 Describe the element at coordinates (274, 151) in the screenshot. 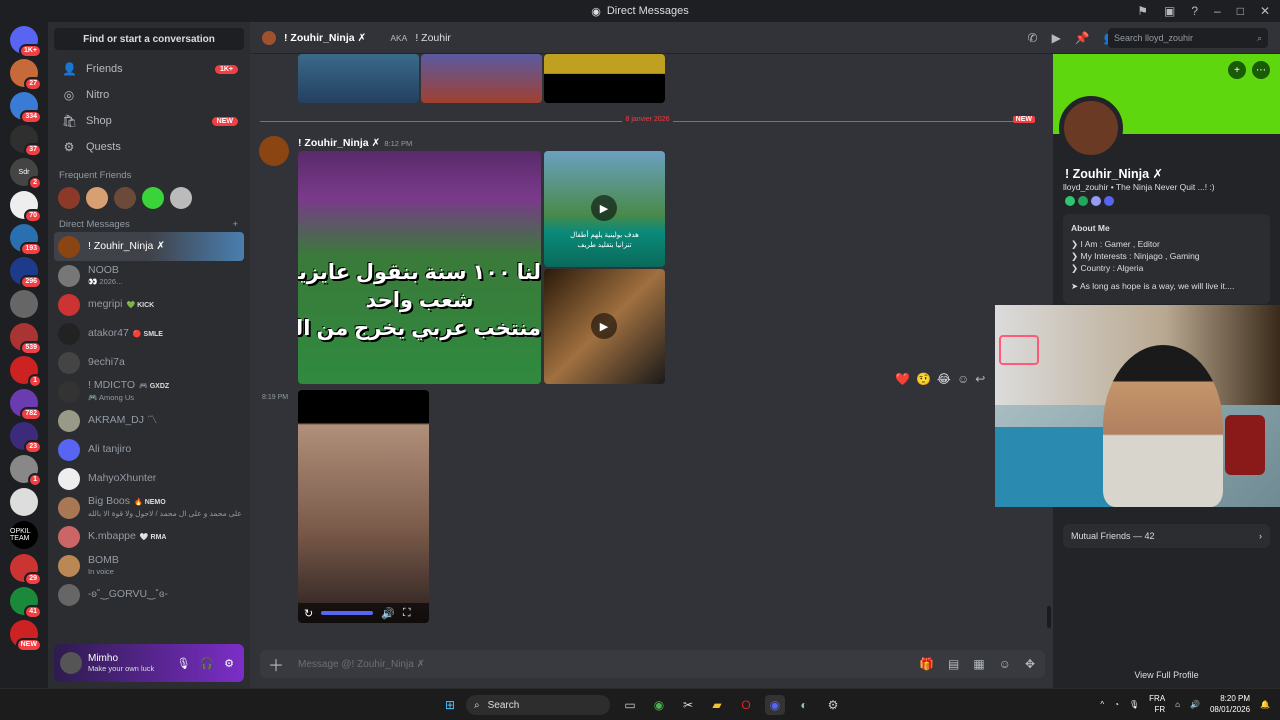

I see `author-avatar` at that location.